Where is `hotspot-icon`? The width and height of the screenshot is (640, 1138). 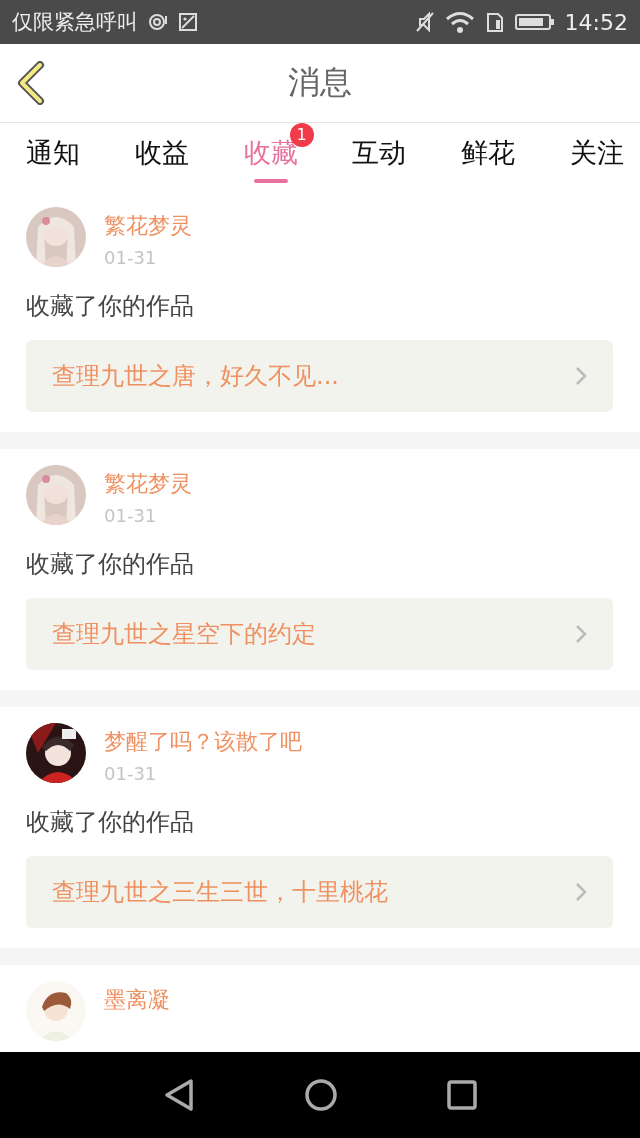
hotspot-icon is located at coordinates (158, 22).